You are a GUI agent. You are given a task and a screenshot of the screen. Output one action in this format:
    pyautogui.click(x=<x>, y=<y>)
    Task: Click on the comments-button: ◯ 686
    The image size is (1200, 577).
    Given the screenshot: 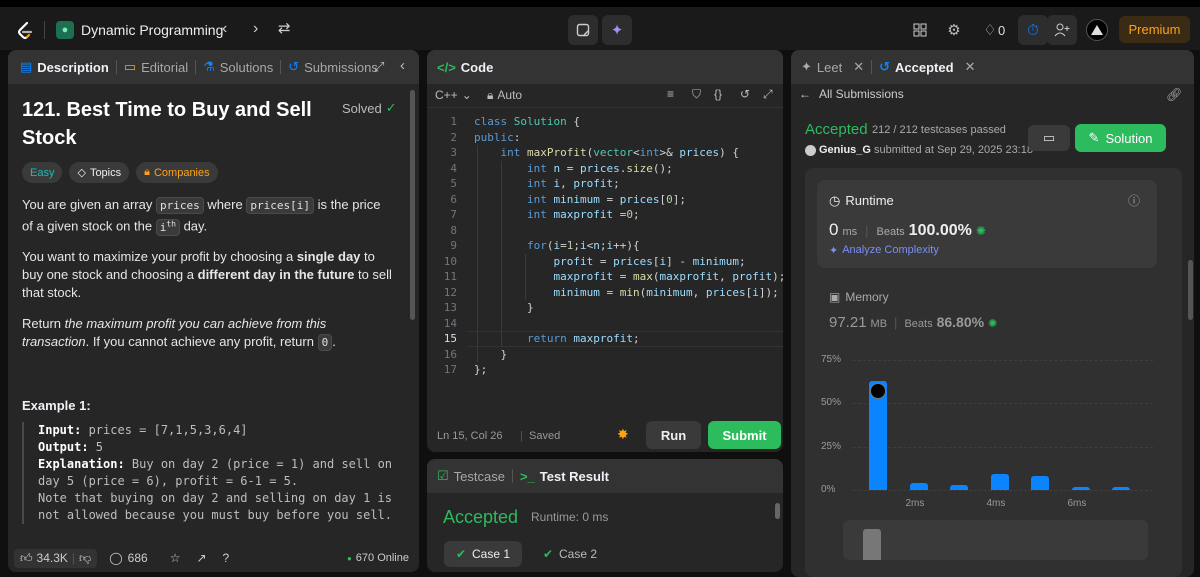 What is the action you would take?
    pyautogui.click(x=128, y=558)
    